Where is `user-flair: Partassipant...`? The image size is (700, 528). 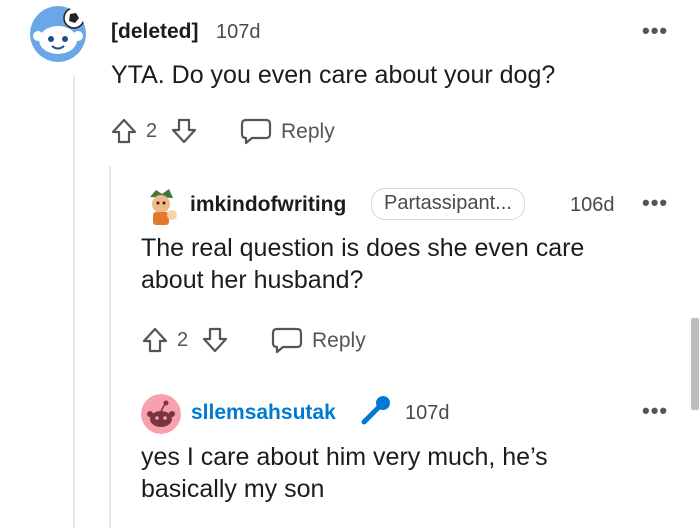 user-flair: Partassipant... is located at coordinates (448, 204).